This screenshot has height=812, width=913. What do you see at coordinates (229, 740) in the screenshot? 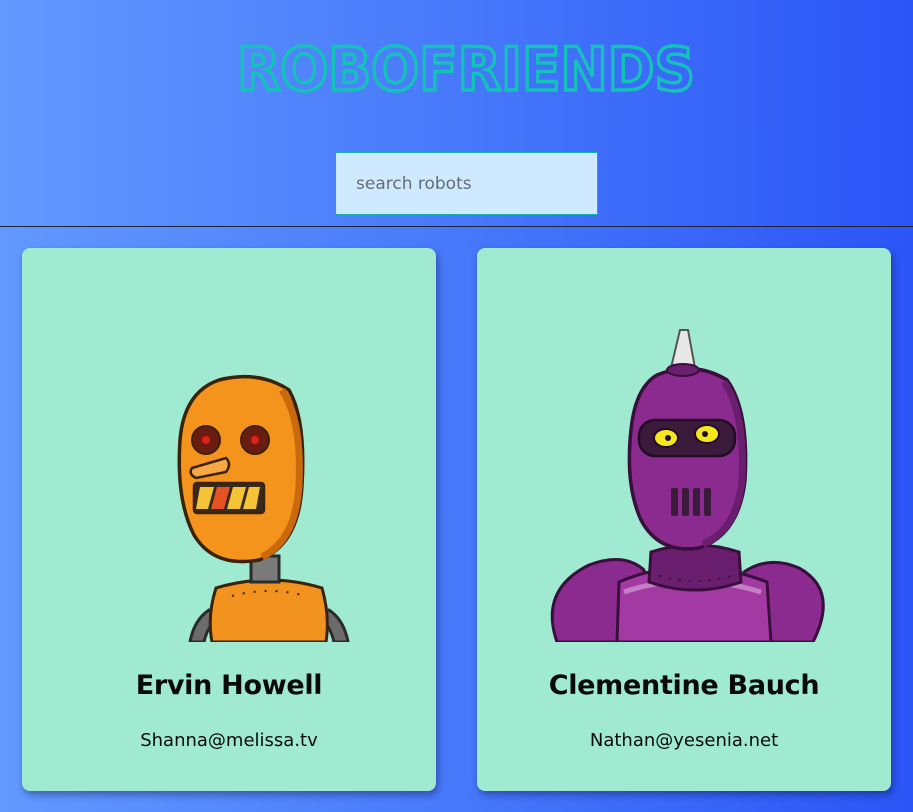
I see `robot-email: Shanna@melissa.tv` at bounding box center [229, 740].